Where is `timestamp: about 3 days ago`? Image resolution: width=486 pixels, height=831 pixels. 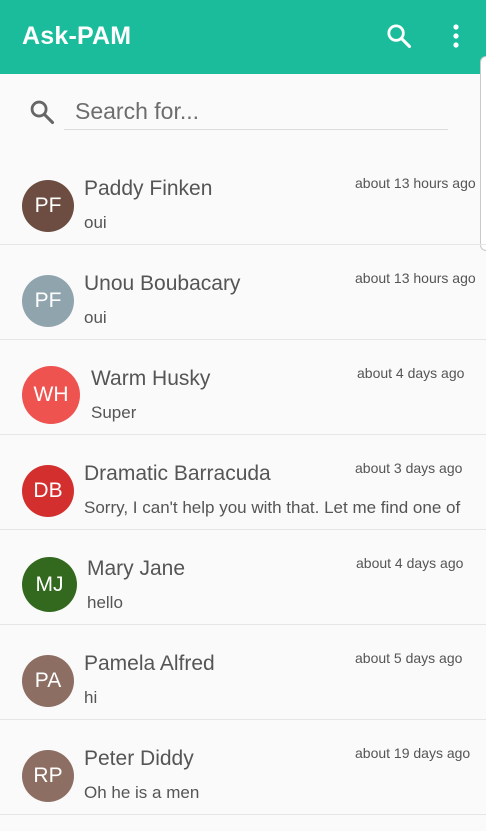 timestamp: about 3 days ago is located at coordinates (409, 468).